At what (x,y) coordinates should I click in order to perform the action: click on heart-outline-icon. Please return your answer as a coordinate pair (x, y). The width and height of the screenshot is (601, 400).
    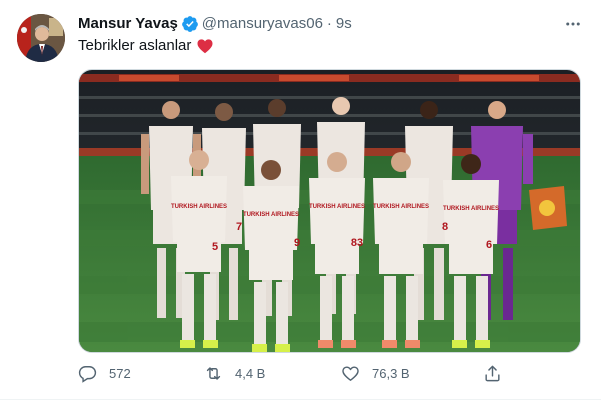
    Looking at the image, I should click on (350, 373).